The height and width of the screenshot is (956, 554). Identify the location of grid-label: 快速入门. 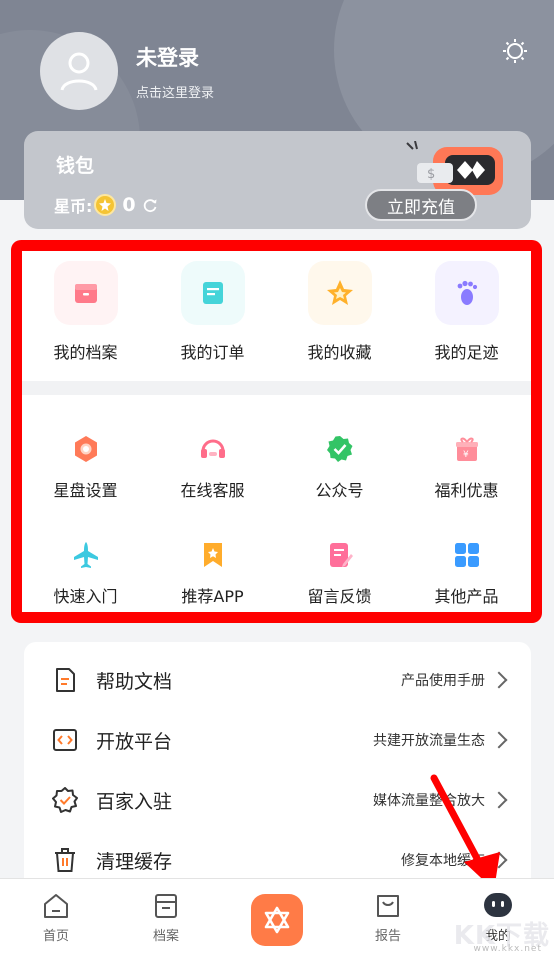
(85, 596).